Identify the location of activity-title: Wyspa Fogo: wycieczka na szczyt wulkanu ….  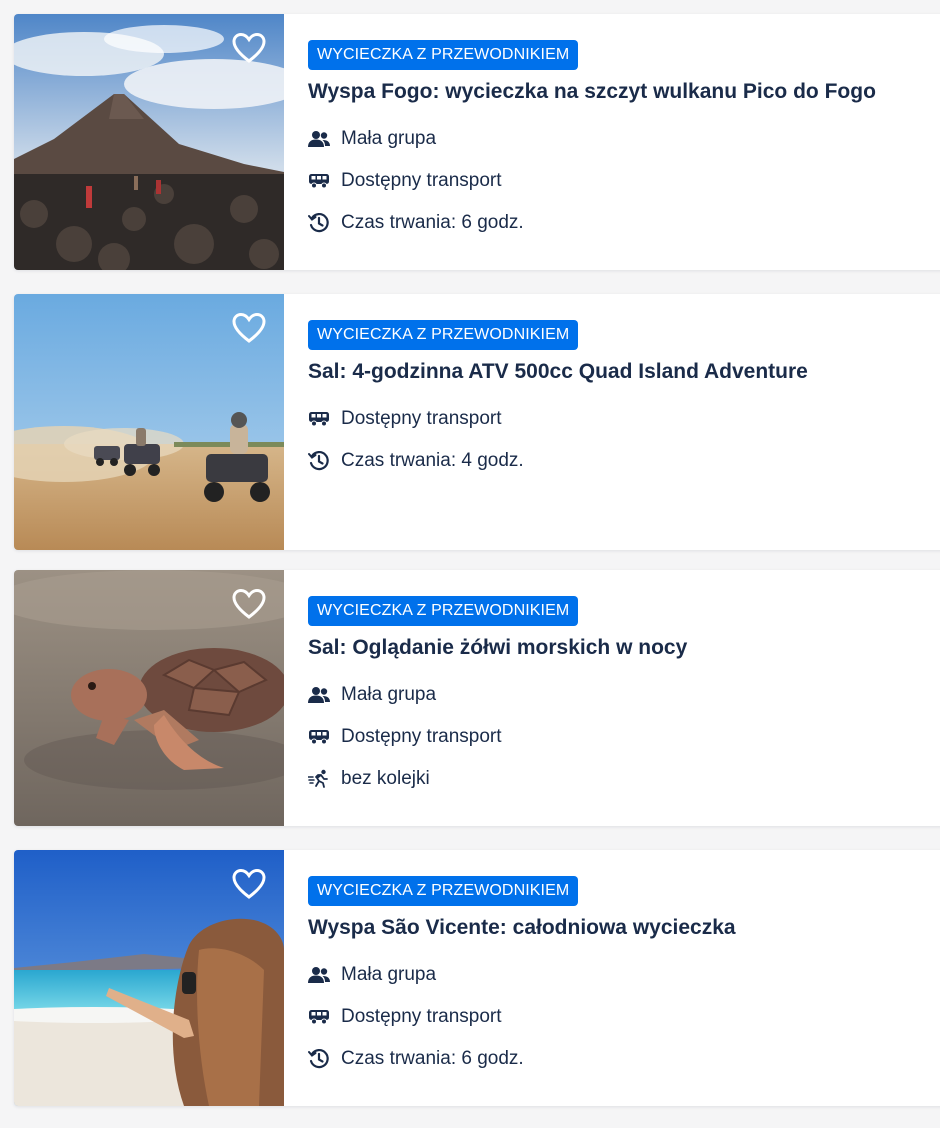
(624, 92).